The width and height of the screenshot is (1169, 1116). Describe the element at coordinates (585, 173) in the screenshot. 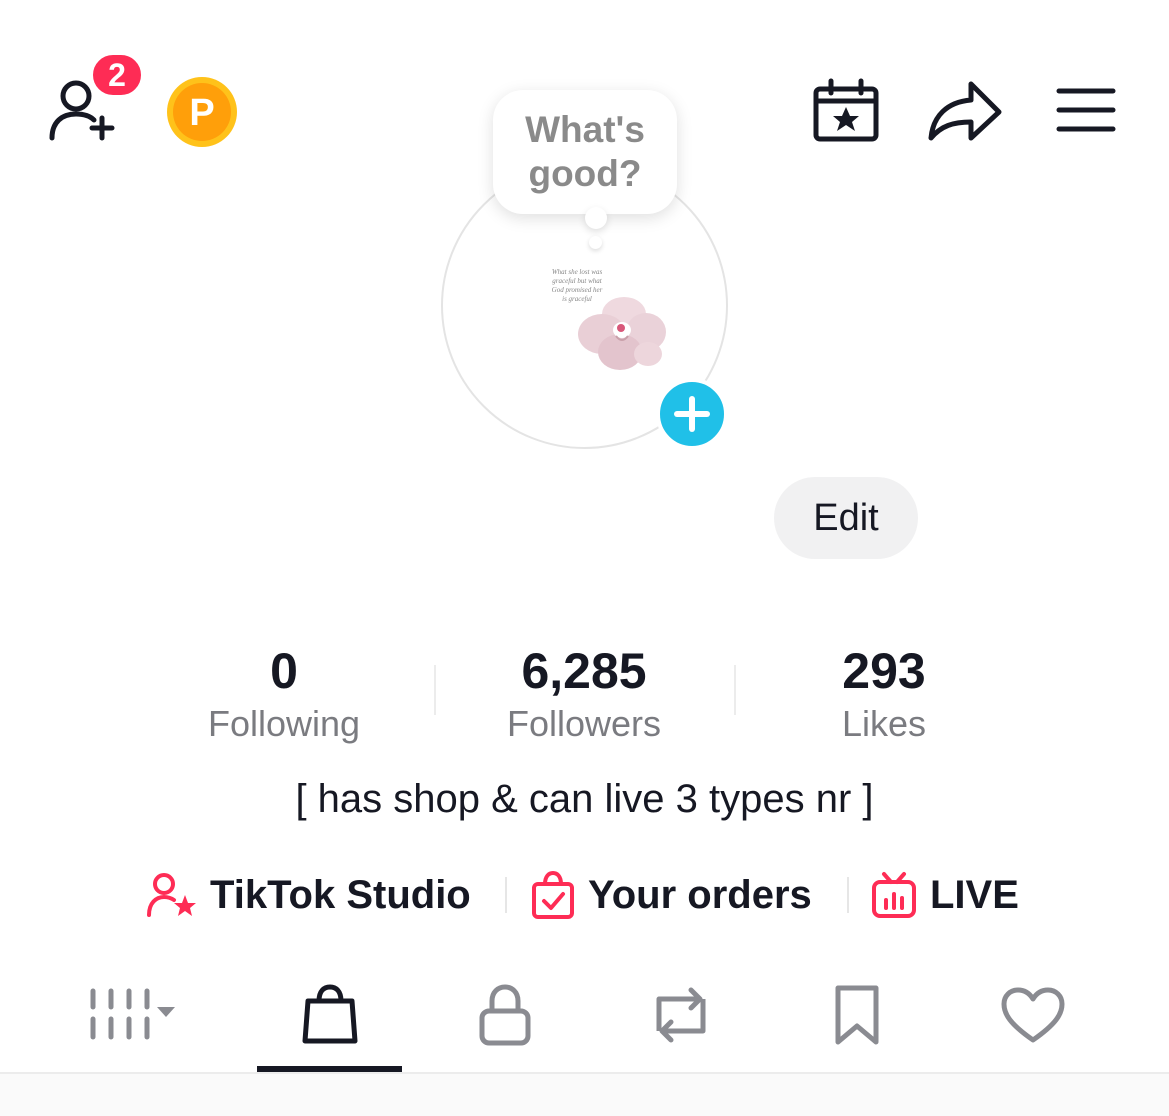

I see `thought-line-2: good?` at that location.